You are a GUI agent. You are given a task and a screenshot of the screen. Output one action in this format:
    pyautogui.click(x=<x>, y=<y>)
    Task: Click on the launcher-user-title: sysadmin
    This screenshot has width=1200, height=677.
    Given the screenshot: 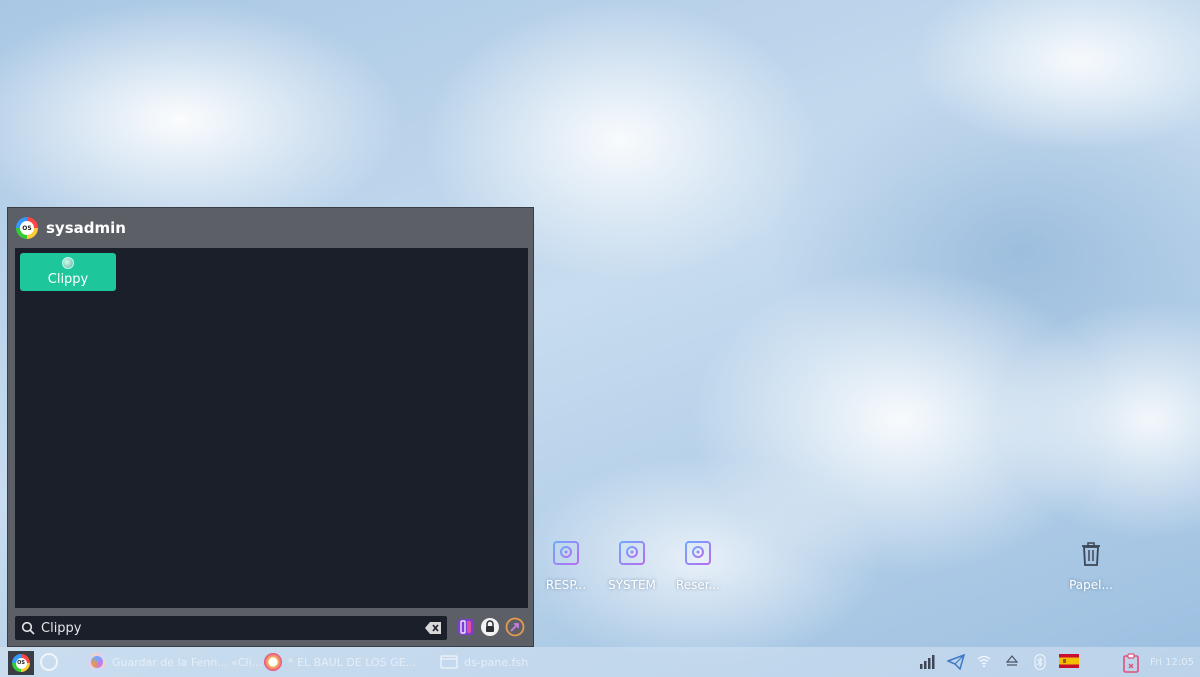 What is the action you would take?
    pyautogui.click(x=86, y=228)
    